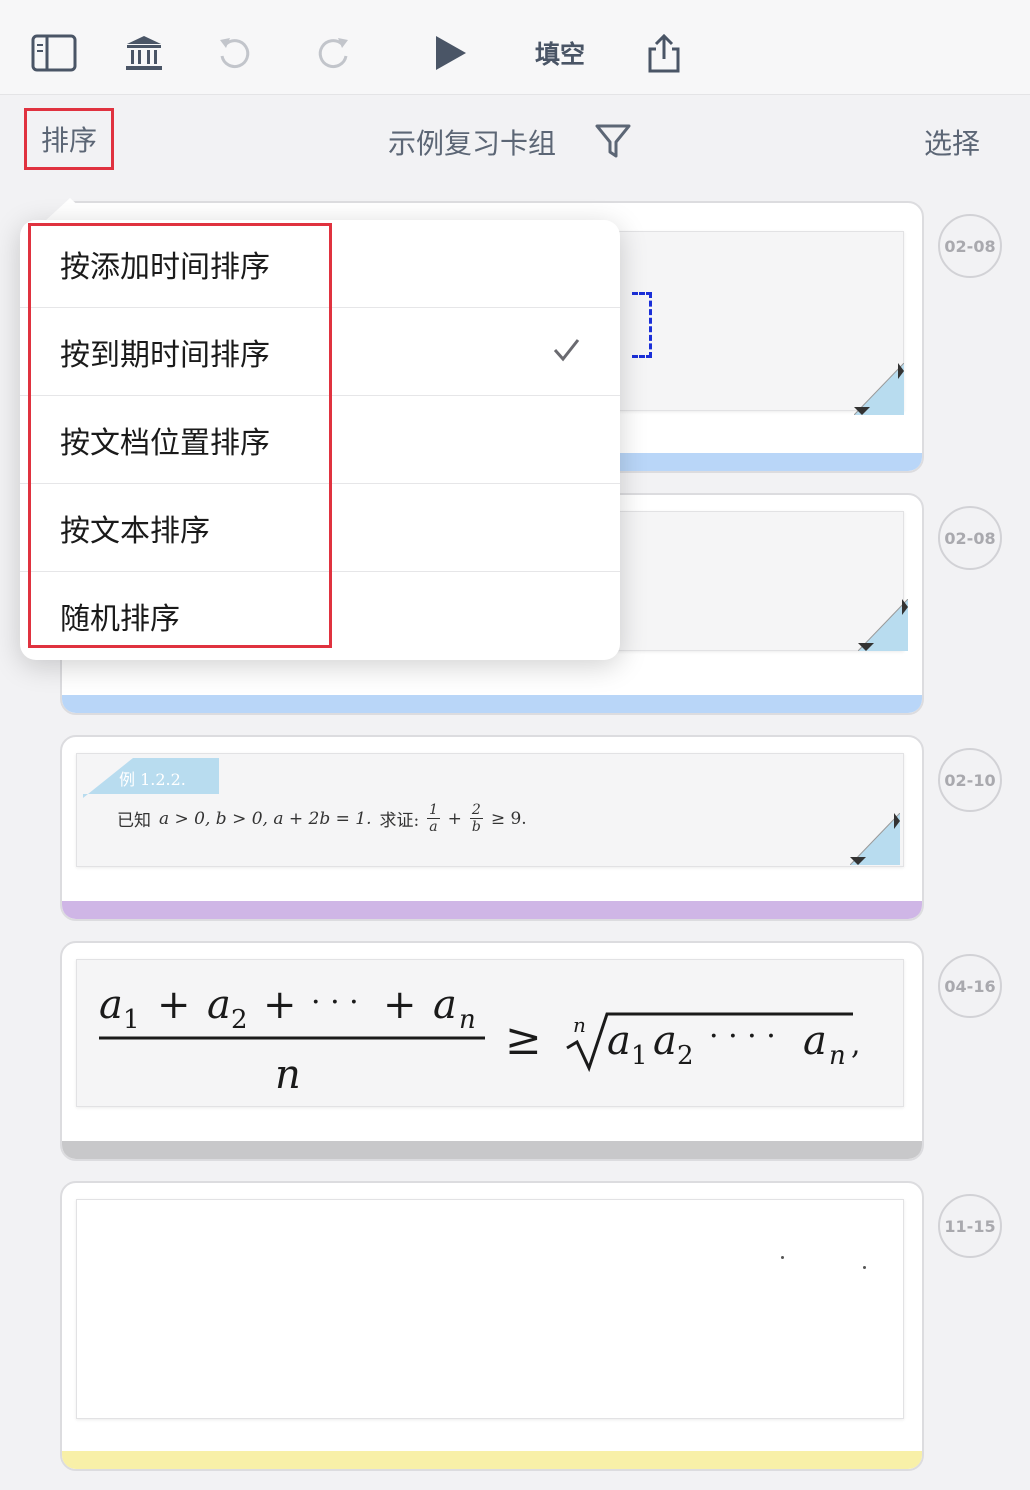 This screenshot has width=1030, height=1490. I want to click on filter-icon, so click(613, 143).